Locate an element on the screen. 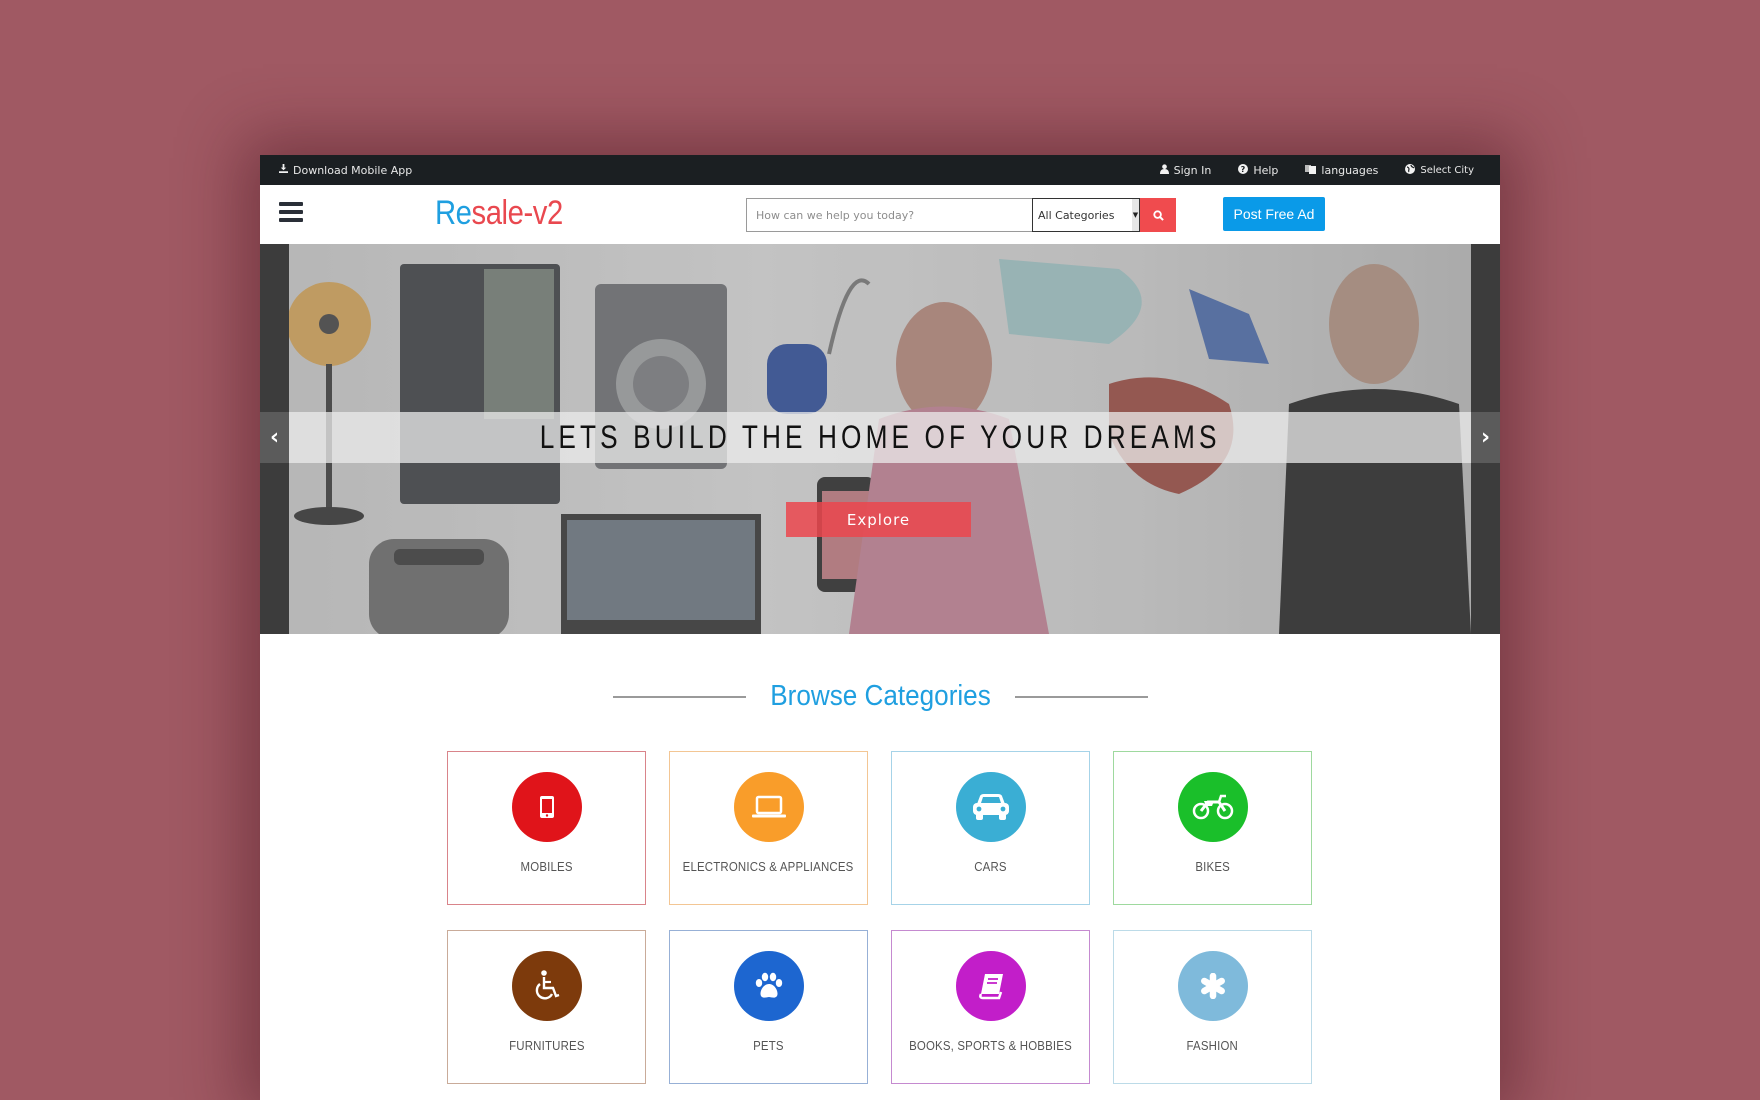 Image resolution: width=1760 pixels, height=1100 pixels. chevron-left-icon: ‹ is located at coordinates (274, 437).